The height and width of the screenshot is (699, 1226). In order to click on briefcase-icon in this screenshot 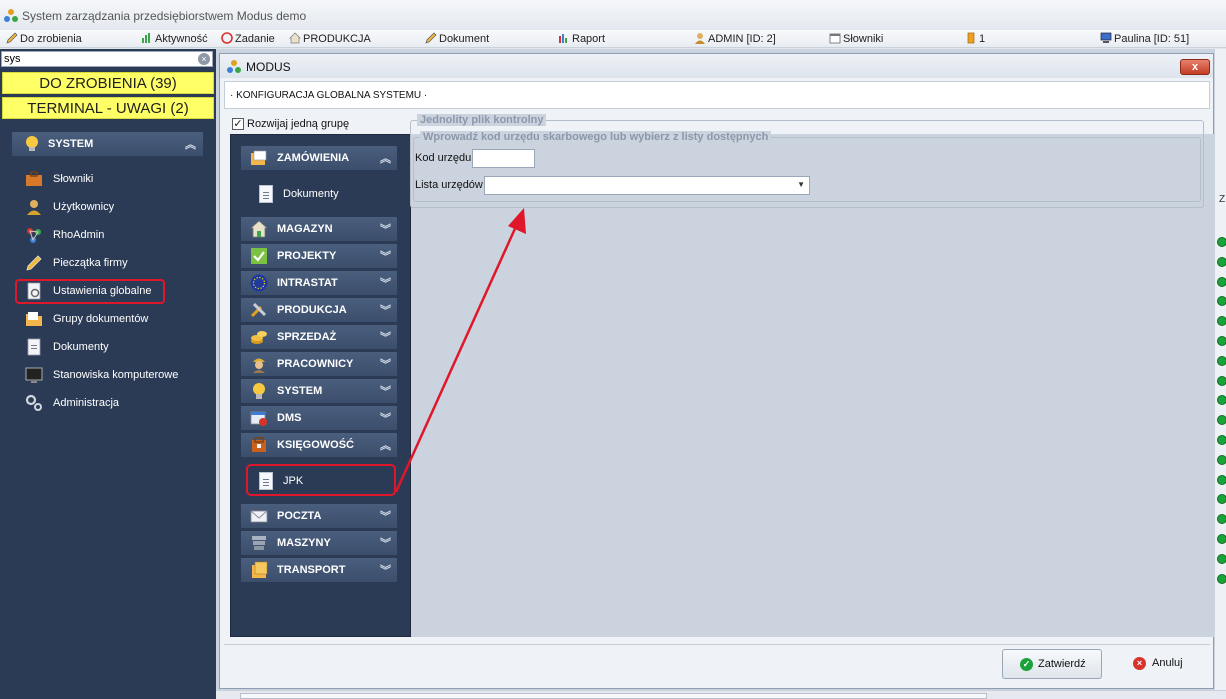, I will do `click(34, 178)`.